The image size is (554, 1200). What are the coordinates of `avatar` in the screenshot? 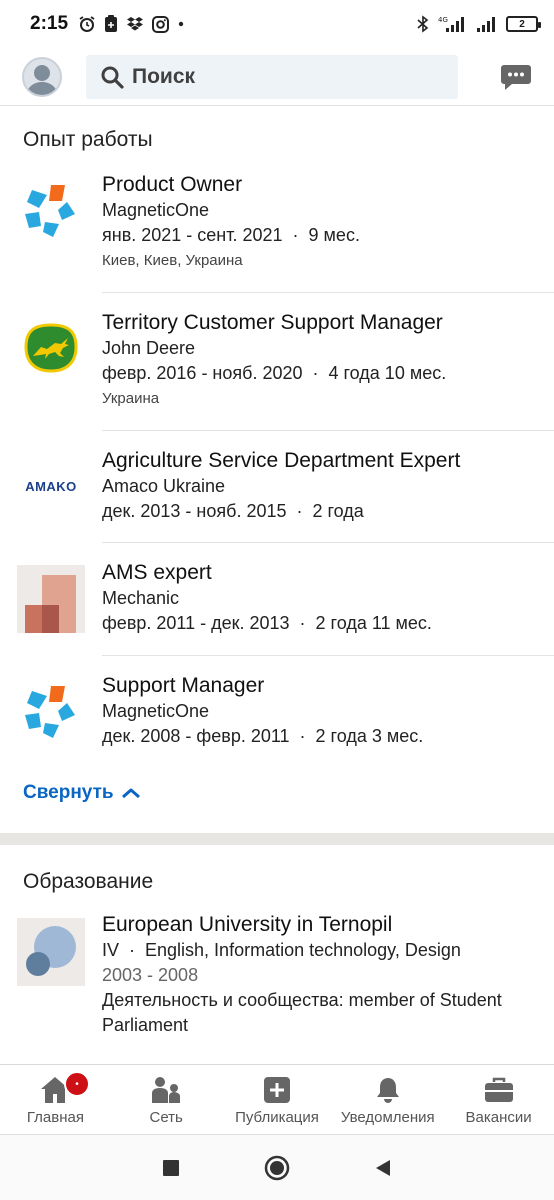 It's located at (42, 76).